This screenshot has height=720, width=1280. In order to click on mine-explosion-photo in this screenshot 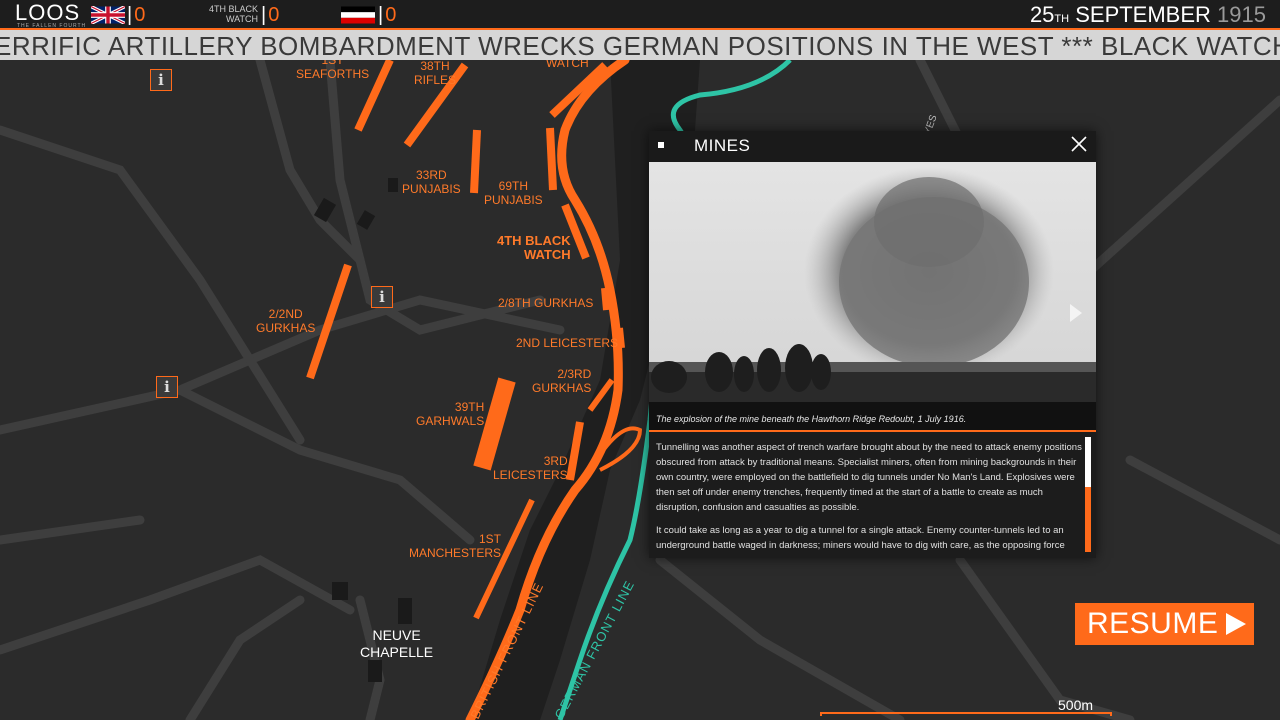, I will do `click(872, 296)`.